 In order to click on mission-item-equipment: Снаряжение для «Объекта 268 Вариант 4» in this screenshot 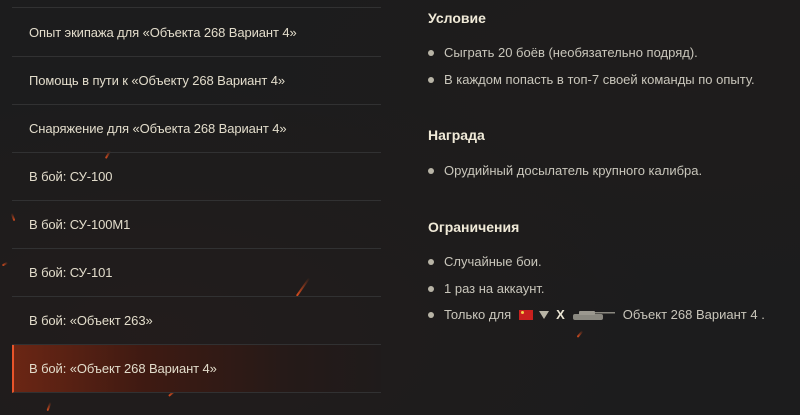, I will do `click(196, 129)`.